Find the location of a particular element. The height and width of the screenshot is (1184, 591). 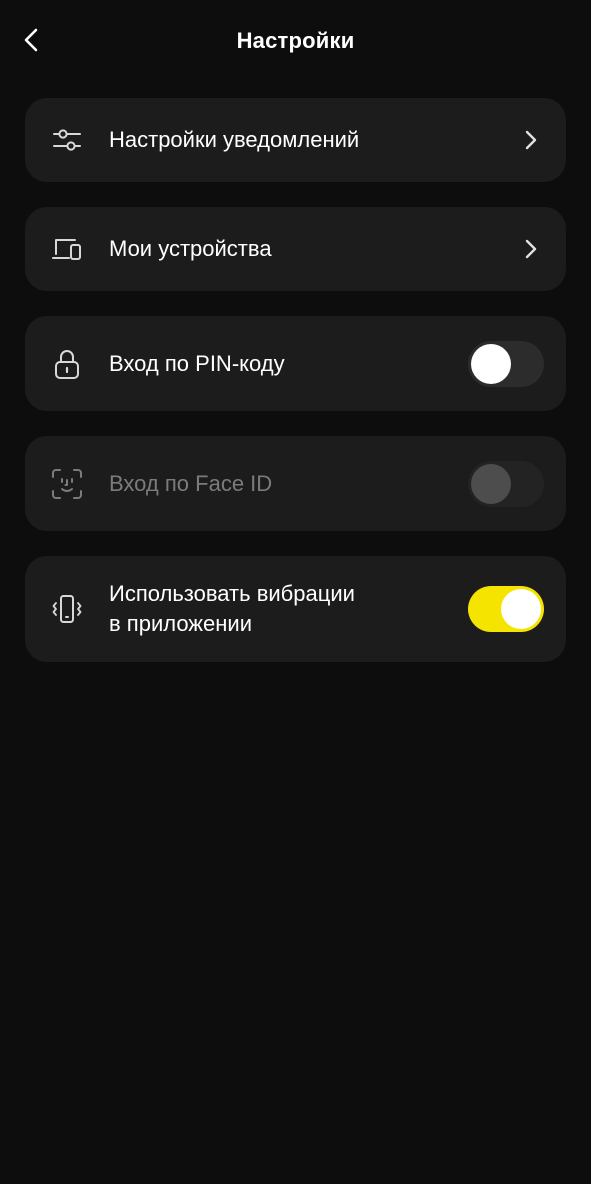

vibration-row: Использовать вибрации в приложении is located at coordinates (295, 609).